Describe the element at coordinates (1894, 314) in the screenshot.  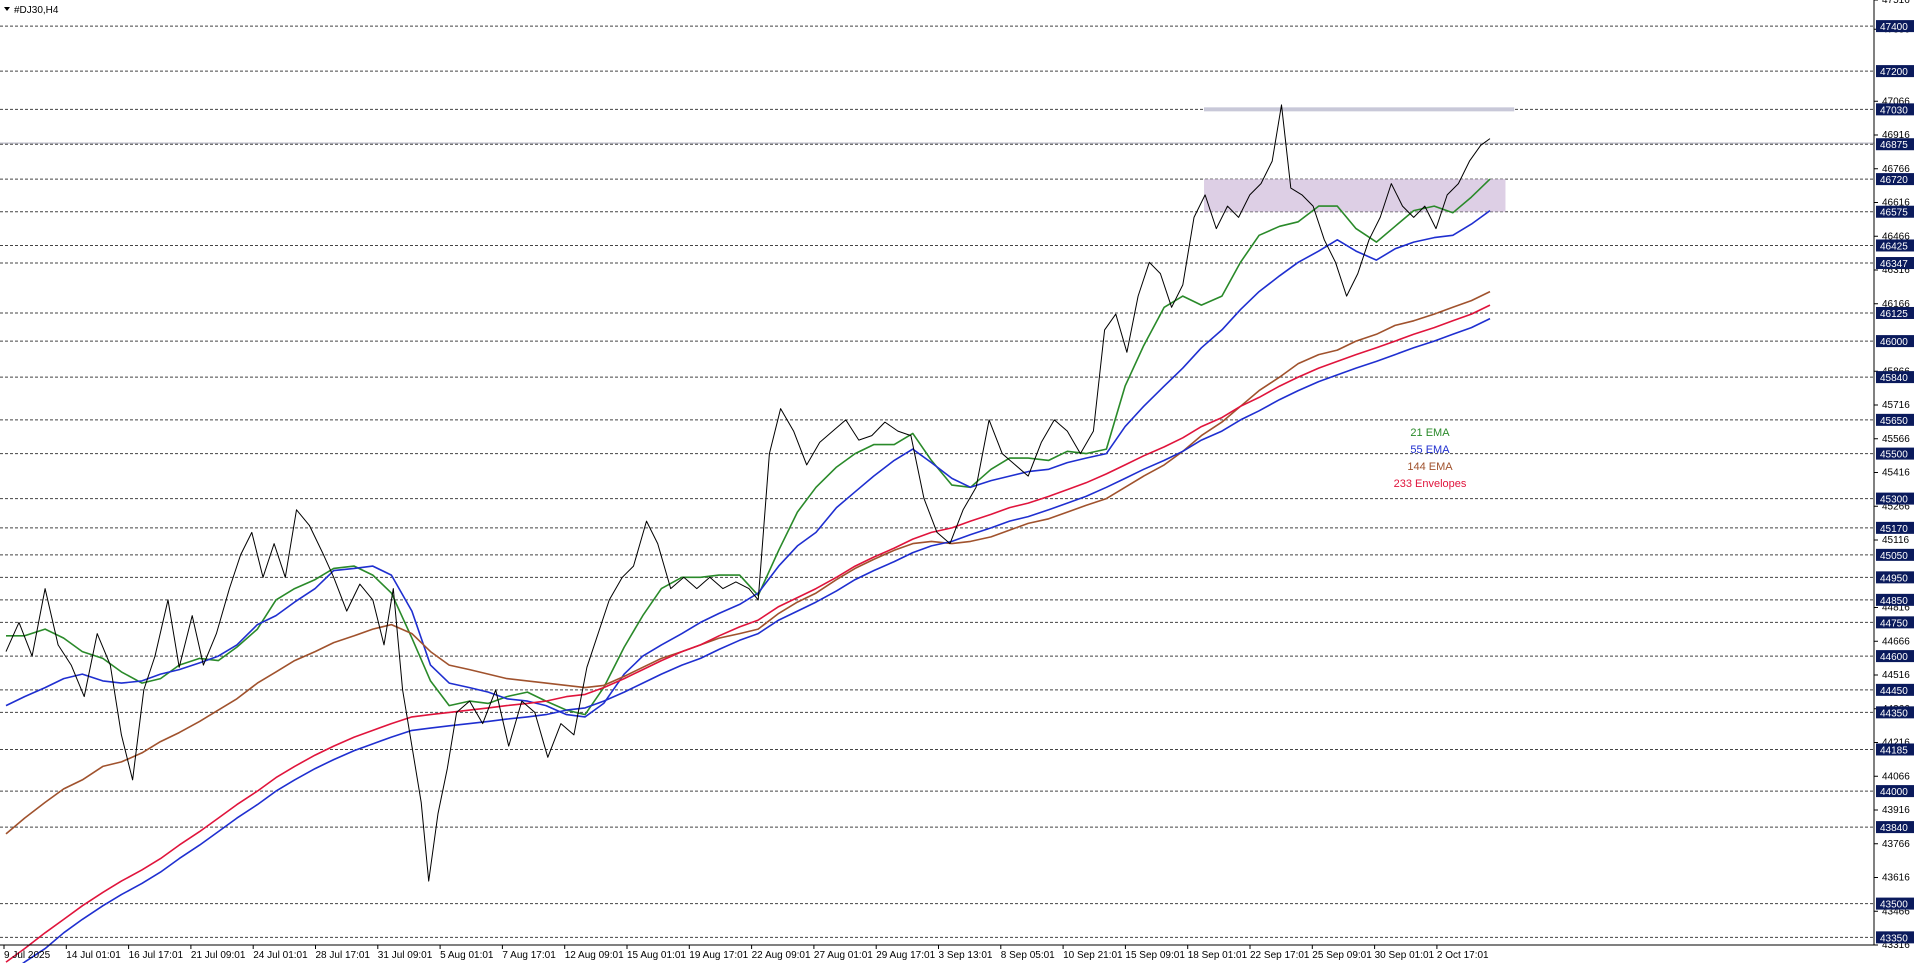
I see `y-tick-label-major: 46125` at that location.